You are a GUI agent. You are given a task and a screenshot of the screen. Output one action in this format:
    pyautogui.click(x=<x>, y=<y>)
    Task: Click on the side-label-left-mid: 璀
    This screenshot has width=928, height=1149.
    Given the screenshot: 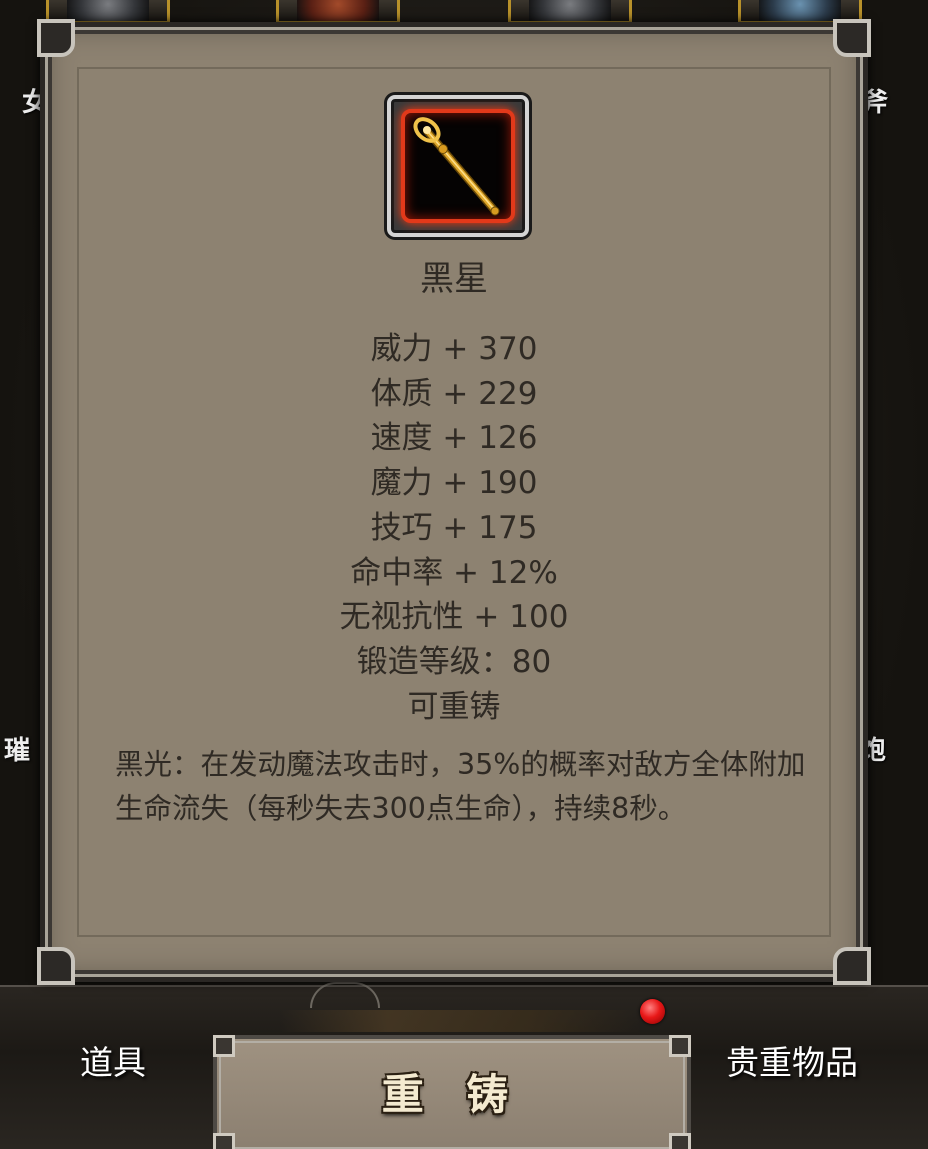 What is the action you would take?
    pyautogui.click(x=17, y=751)
    